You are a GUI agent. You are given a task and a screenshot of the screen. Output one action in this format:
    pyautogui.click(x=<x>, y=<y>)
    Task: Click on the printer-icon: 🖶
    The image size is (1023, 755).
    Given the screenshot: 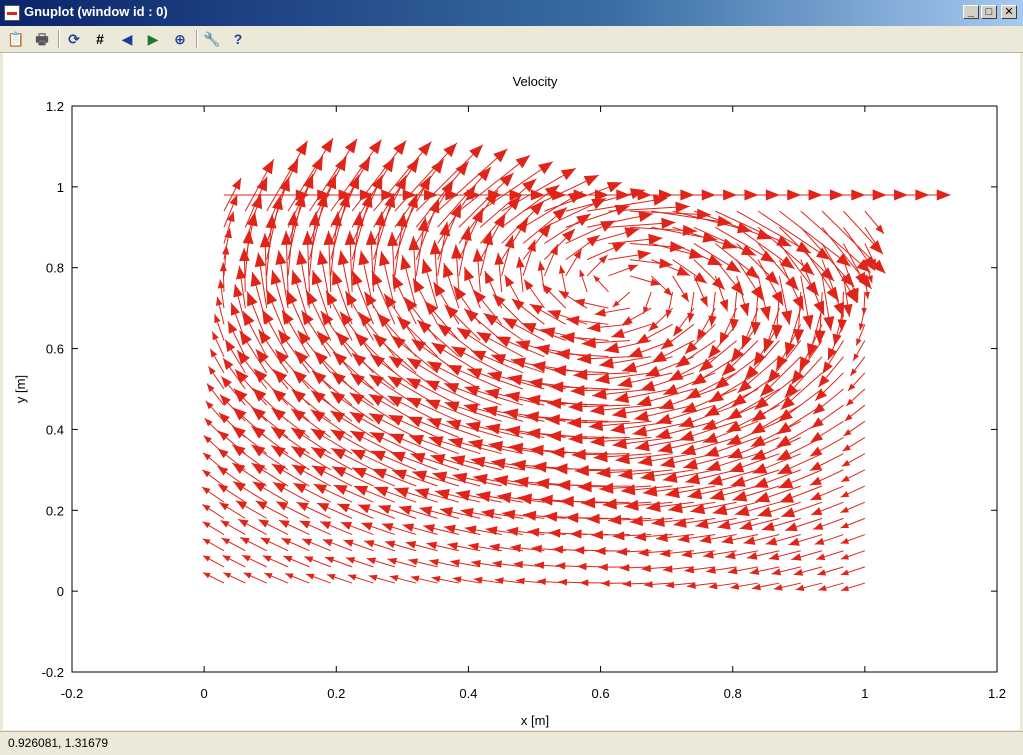 What is the action you would take?
    pyautogui.click(x=41, y=39)
    